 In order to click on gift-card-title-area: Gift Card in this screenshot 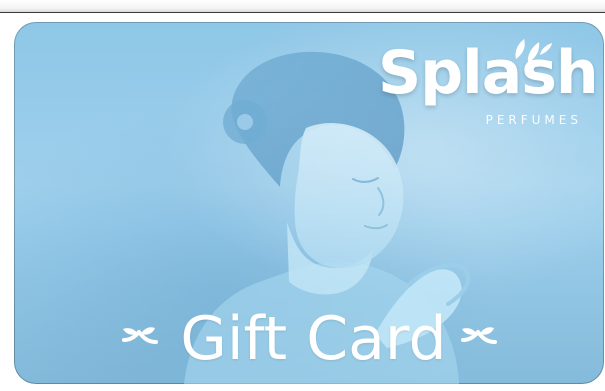, I will do `click(313, 339)`.